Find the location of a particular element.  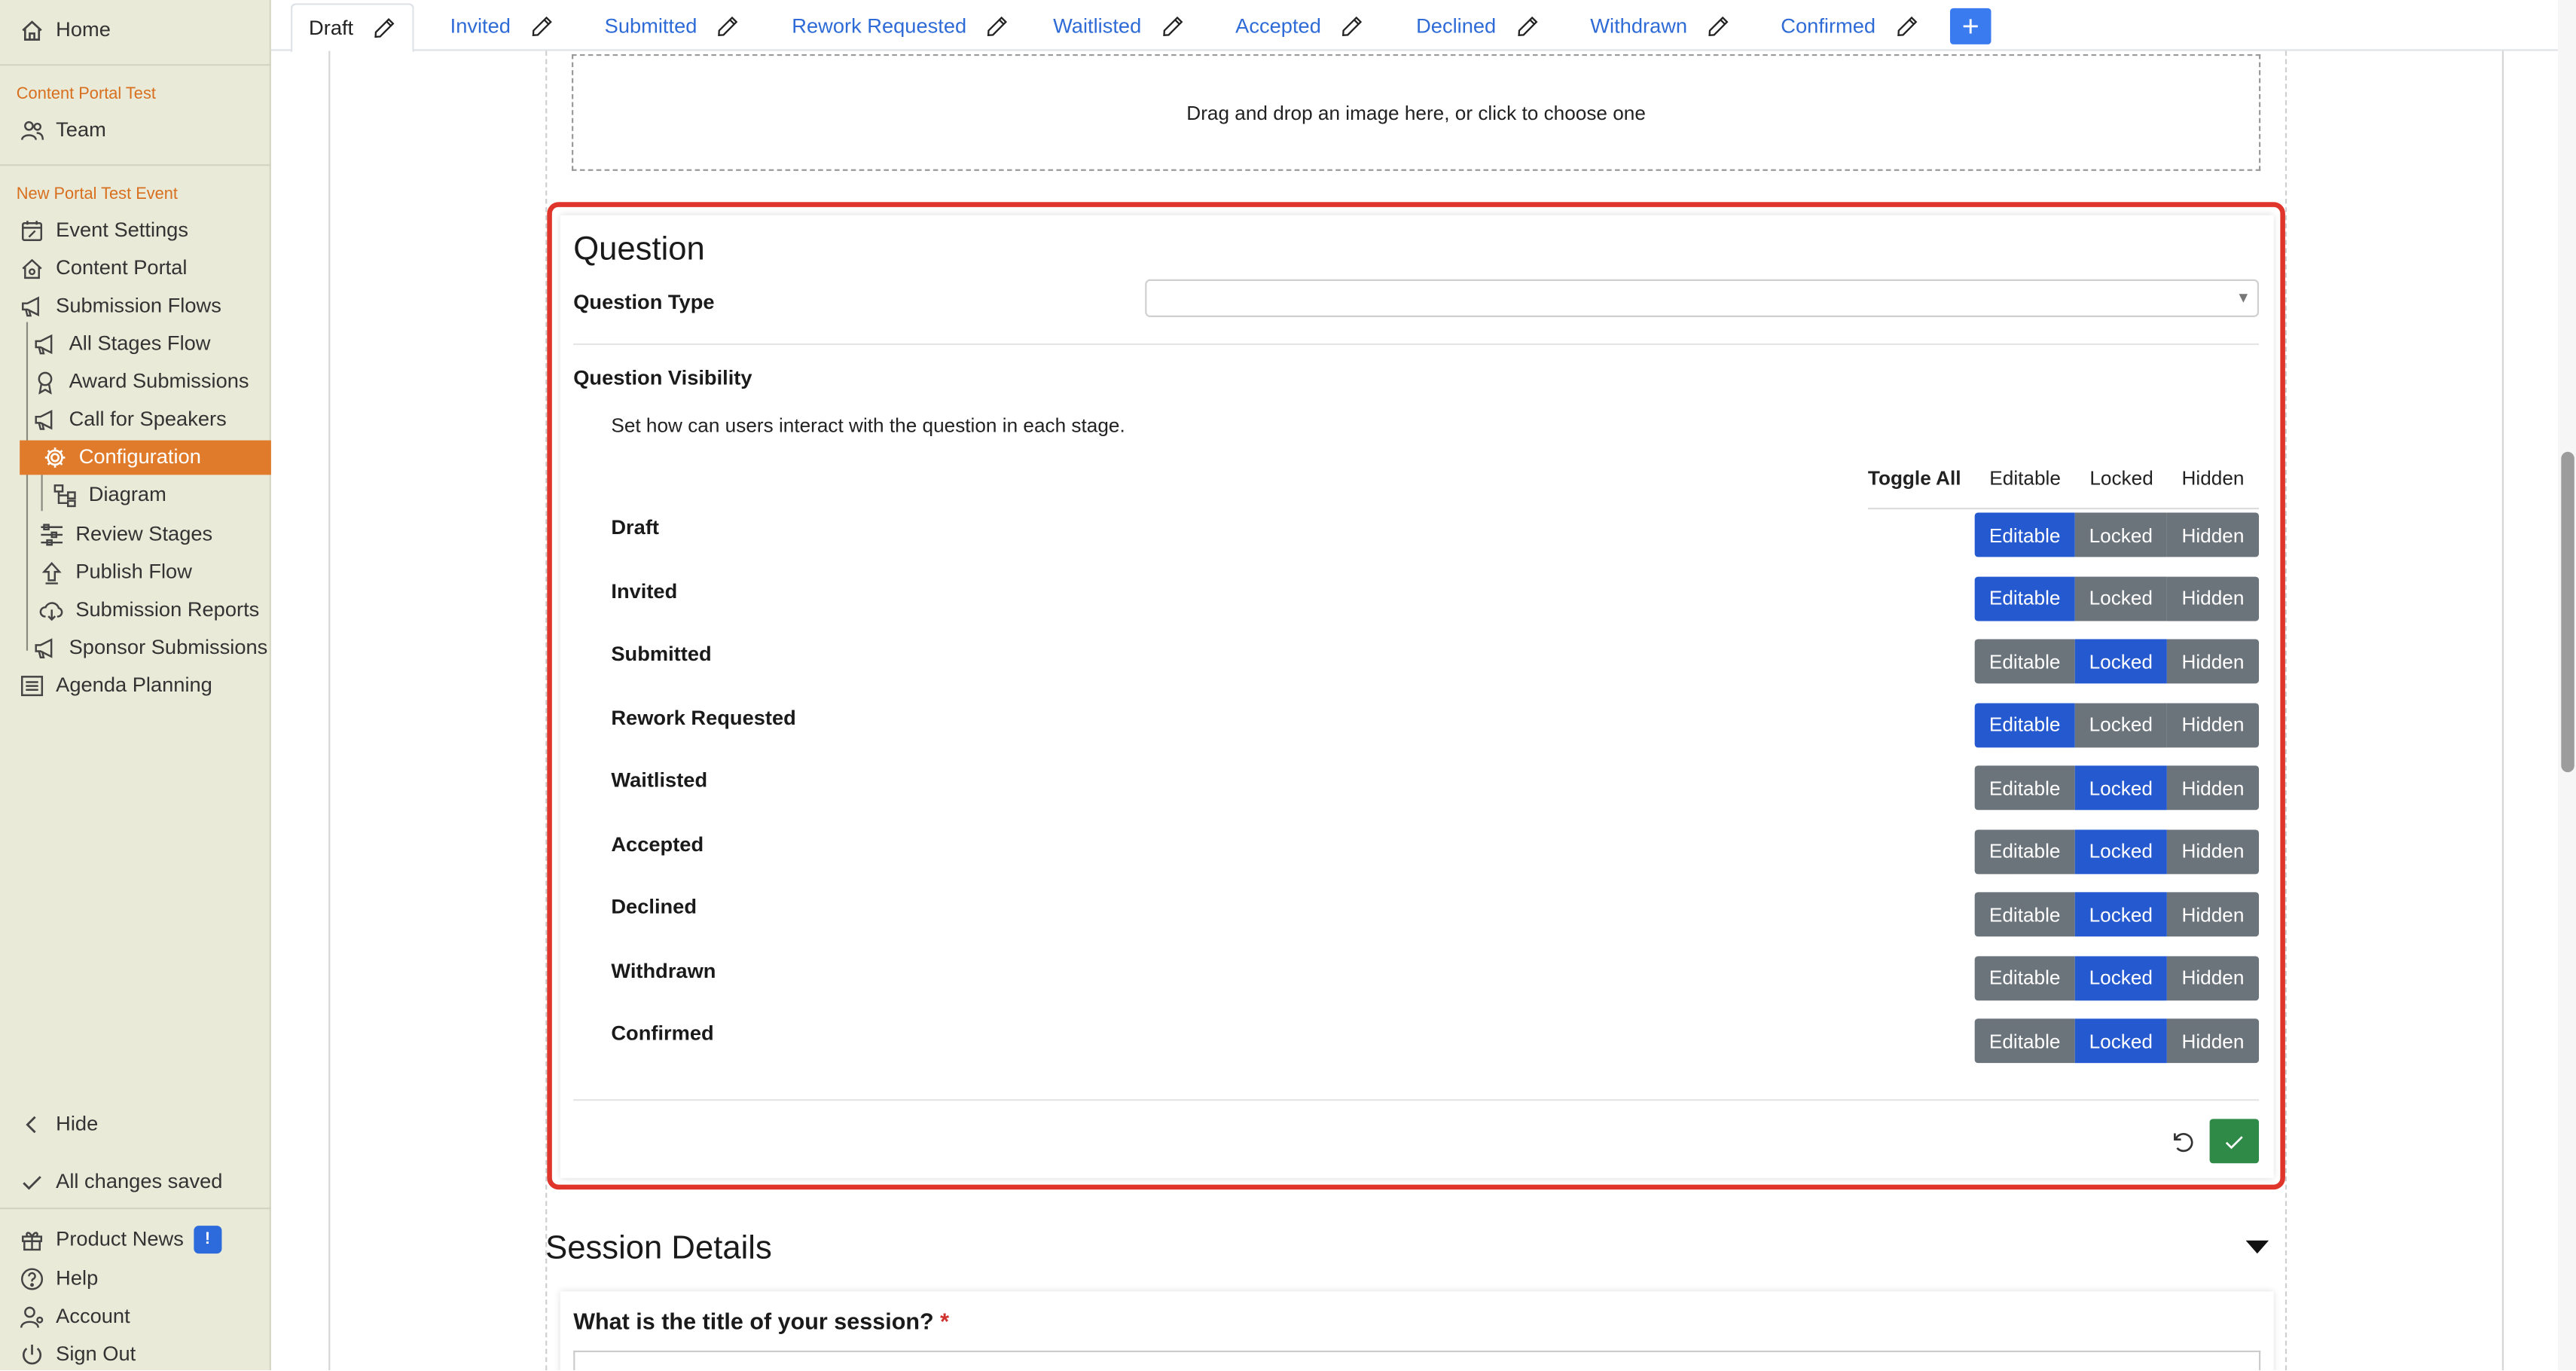

sidebar-item-publish-flow: Publish Flow is located at coordinates (114, 571).